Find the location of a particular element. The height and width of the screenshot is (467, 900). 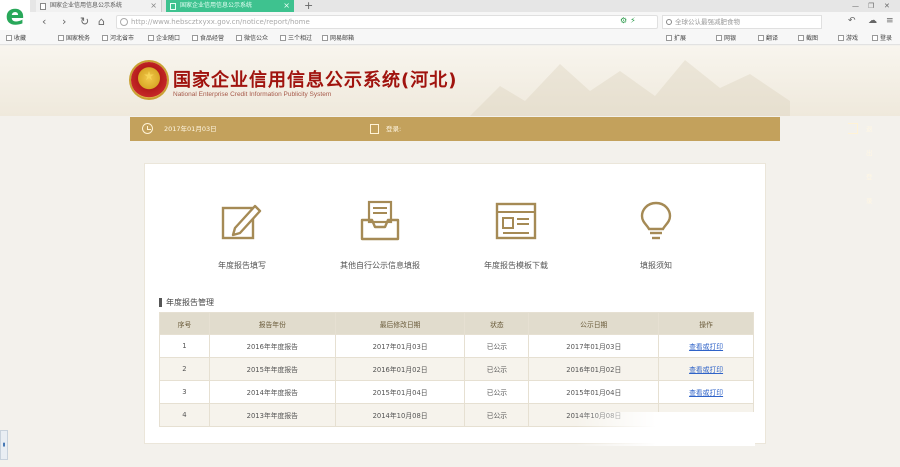

browser-tab-1: 国家企业信用信息公示系统 × is located at coordinates (99, 6).